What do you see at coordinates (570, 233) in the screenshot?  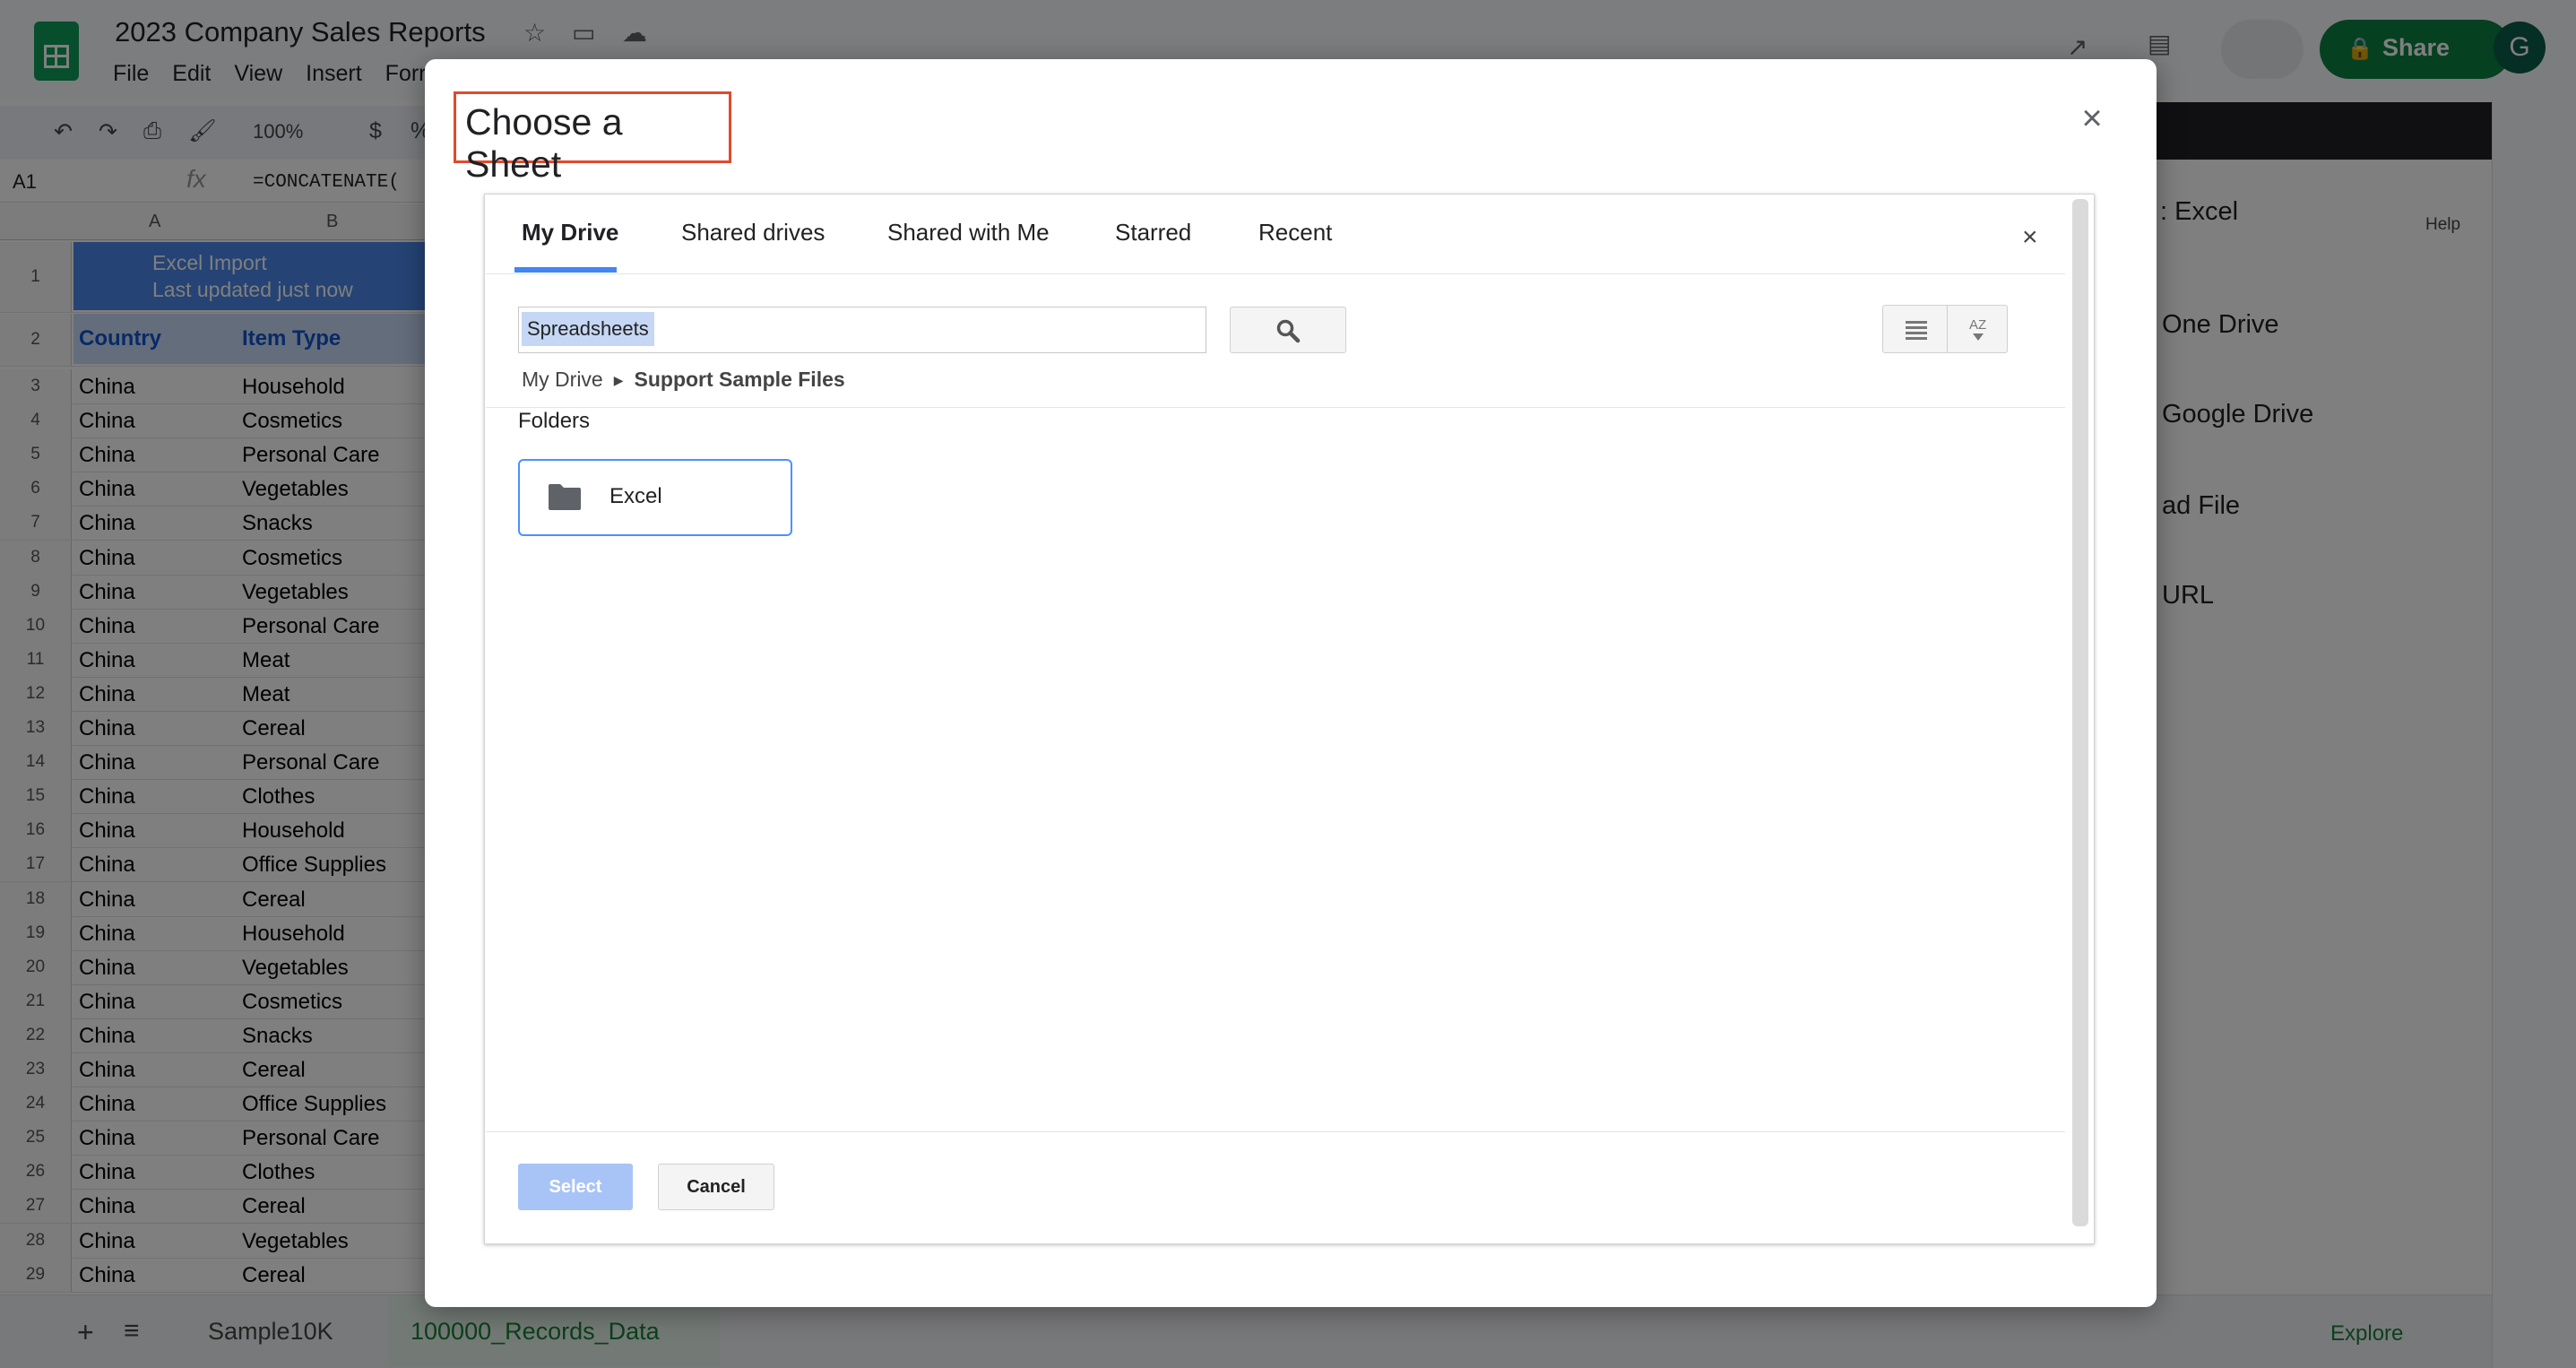 I see `tab-my-drive: My Drive` at bounding box center [570, 233].